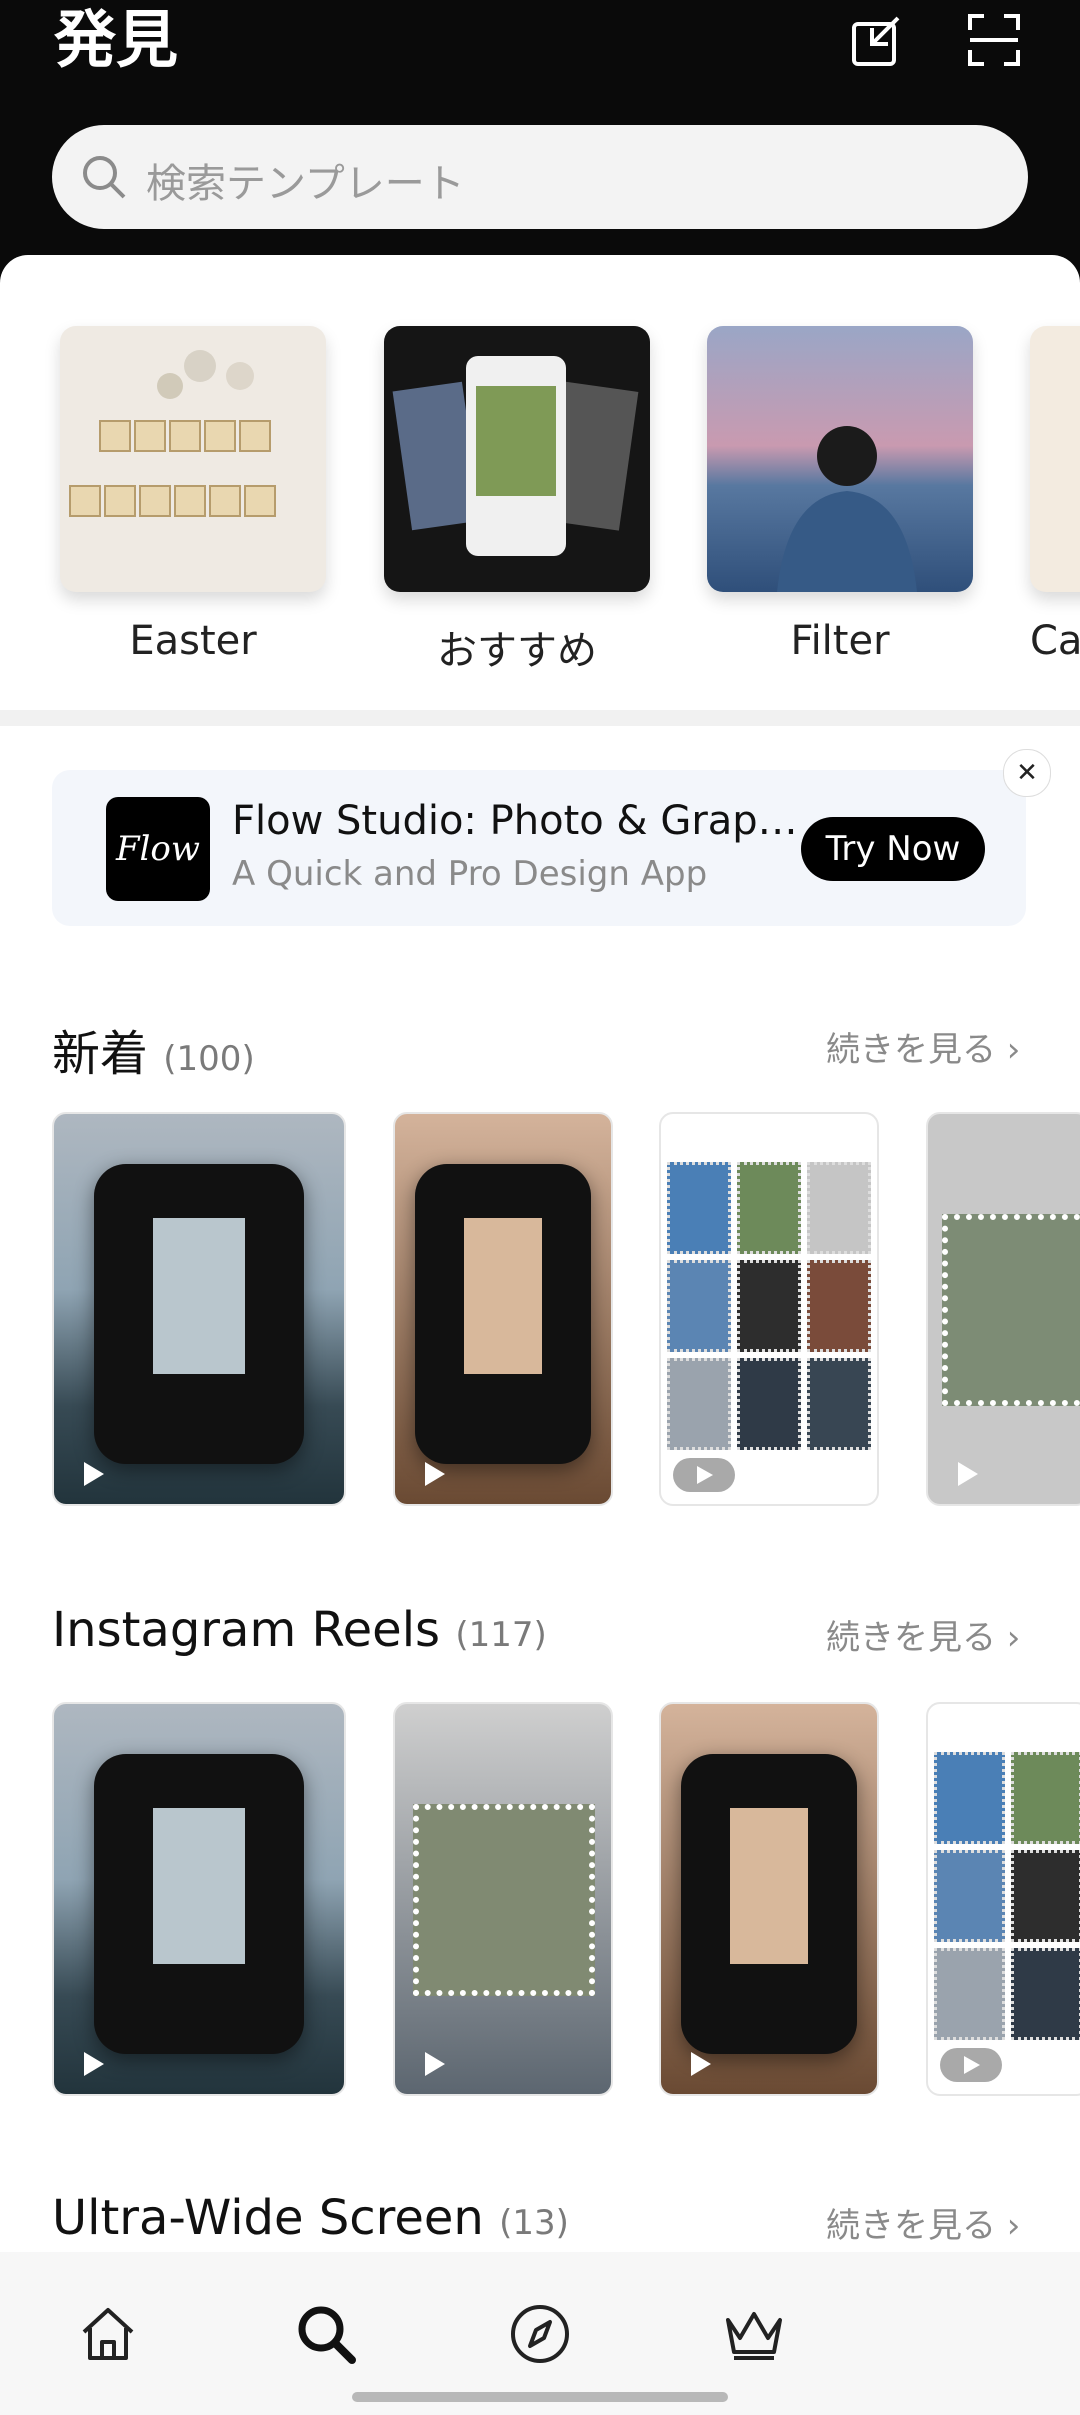 The height and width of the screenshot is (2415, 1080). Describe the element at coordinates (209, 1059) in the screenshot. I see `section-count: (100)` at that location.